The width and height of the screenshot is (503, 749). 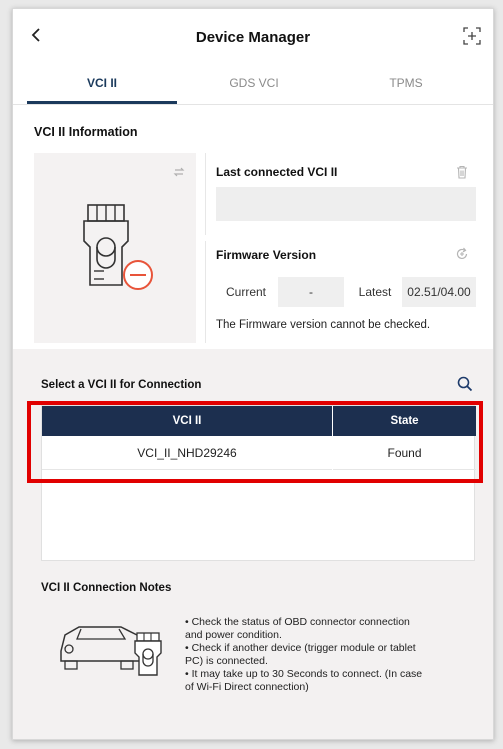 I want to click on trash-icon, so click(x=462, y=172).